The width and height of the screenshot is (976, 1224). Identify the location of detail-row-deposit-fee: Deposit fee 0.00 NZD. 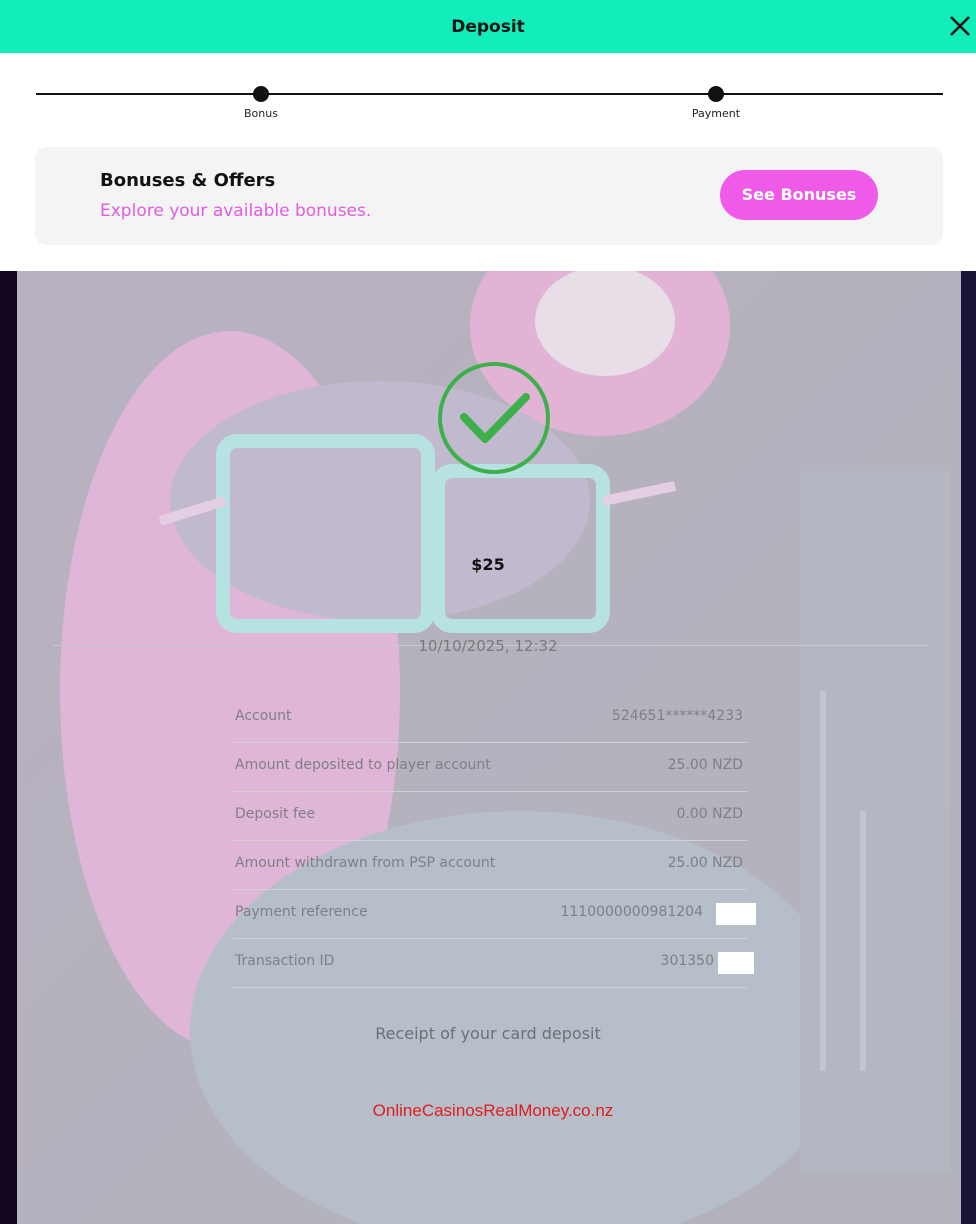
(490, 816).